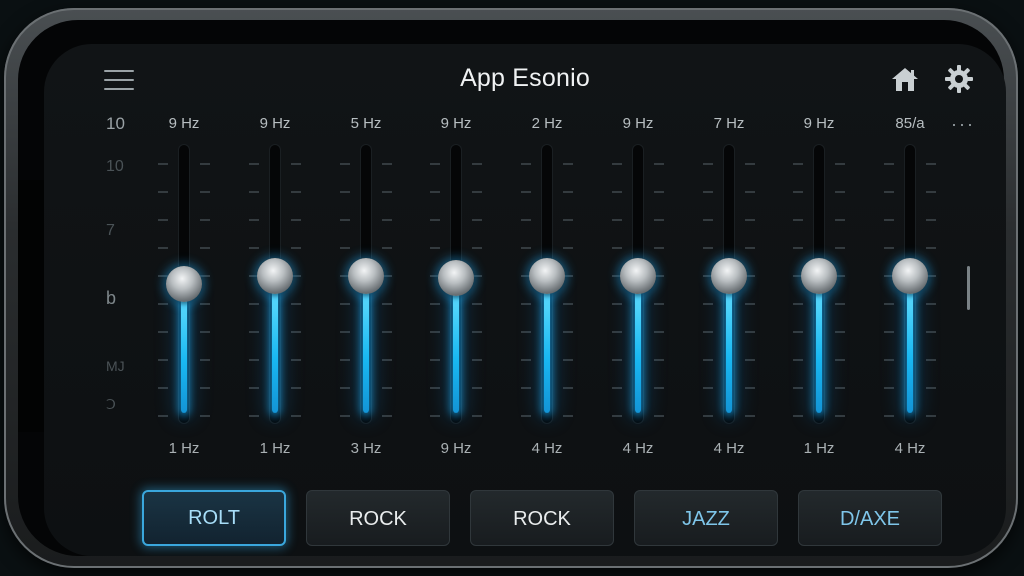 The width and height of the screenshot is (1024, 576). What do you see at coordinates (910, 123) in the screenshot?
I see `band-frequency-top-label: 85/a` at bounding box center [910, 123].